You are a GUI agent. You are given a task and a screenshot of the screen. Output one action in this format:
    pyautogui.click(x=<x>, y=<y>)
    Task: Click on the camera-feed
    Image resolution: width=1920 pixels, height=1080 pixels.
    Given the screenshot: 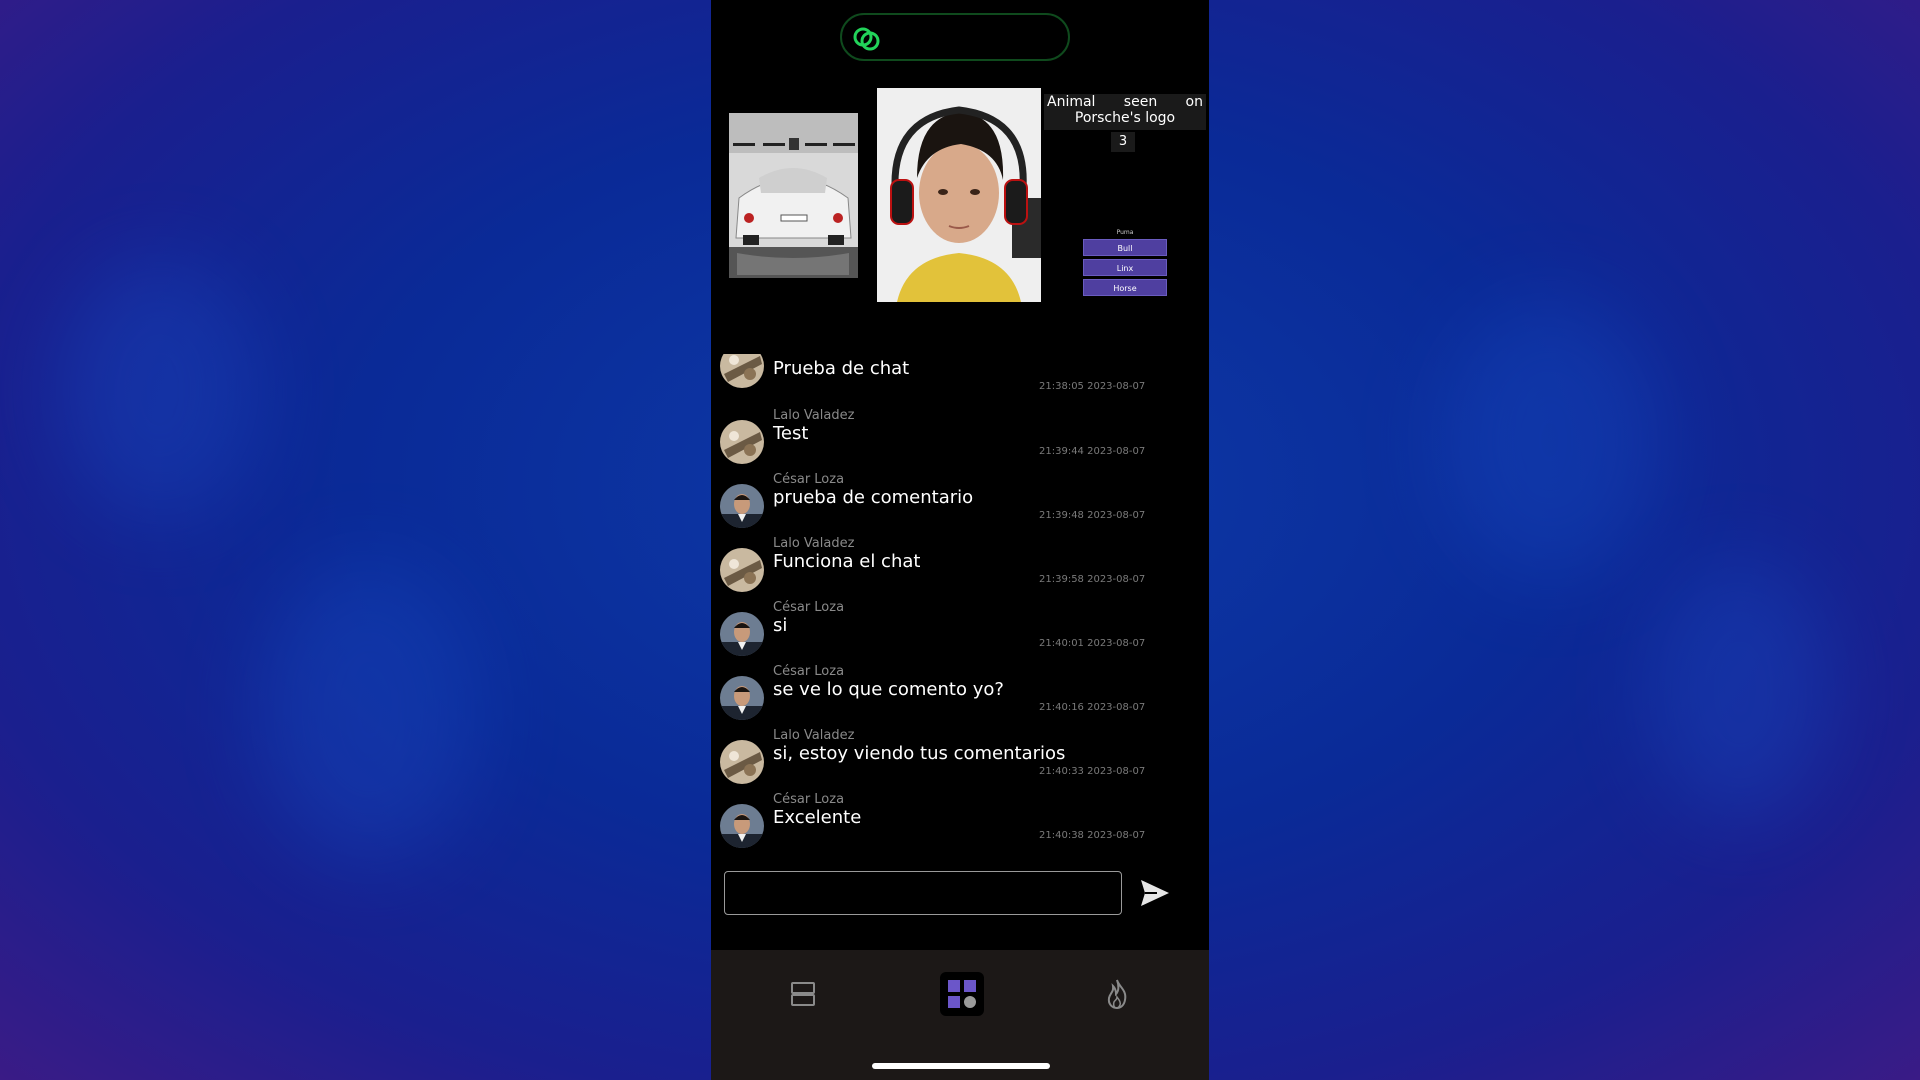 What is the action you would take?
    pyautogui.click(x=959, y=195)
    